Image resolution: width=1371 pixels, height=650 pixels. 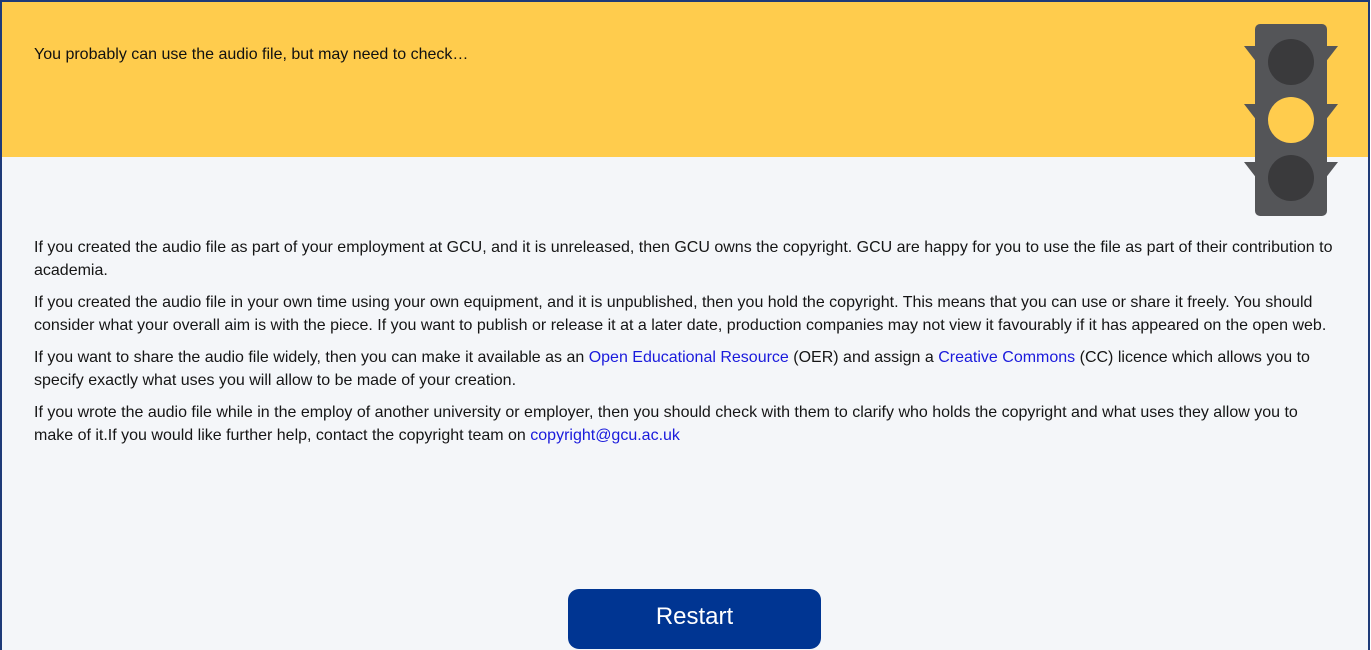 What do you see at coordinates (1291, 62) in the screenshot?
I see `red-lamp` at bounding box center [1291, 62].